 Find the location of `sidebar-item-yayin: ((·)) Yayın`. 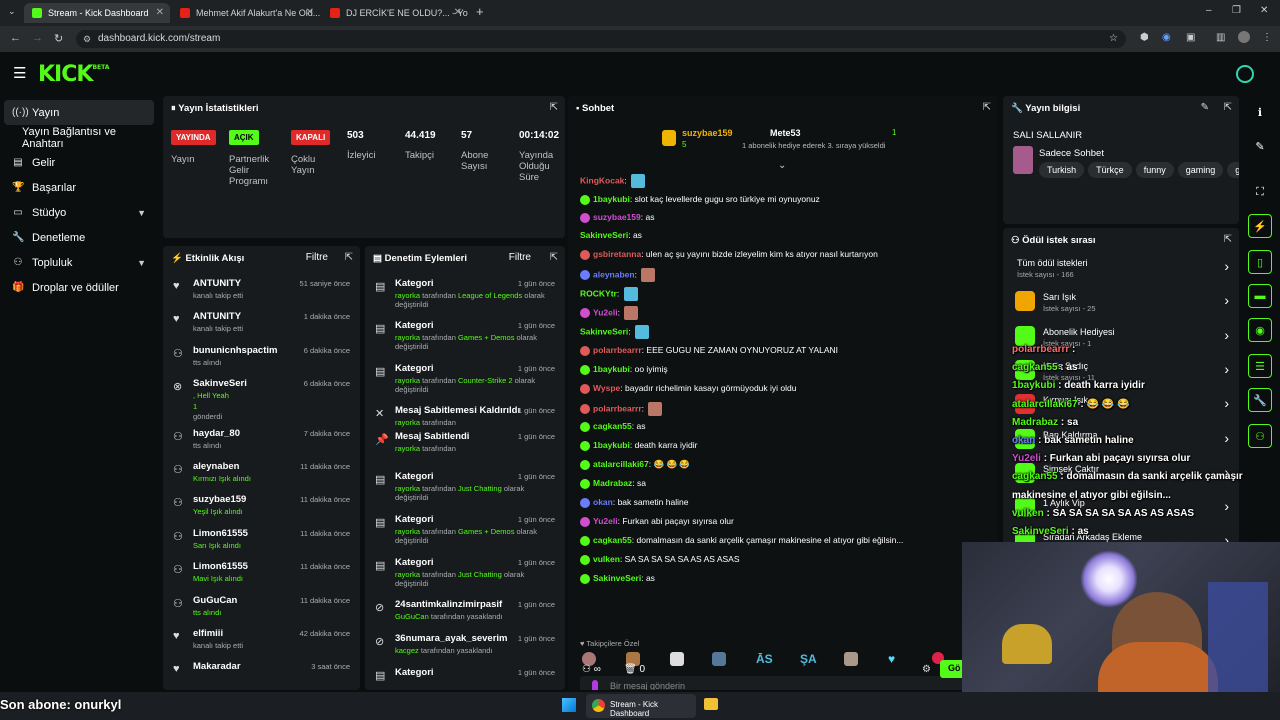

sidebar-item-yayin: ((·)) Yayın is located at coordinates (79, 112).